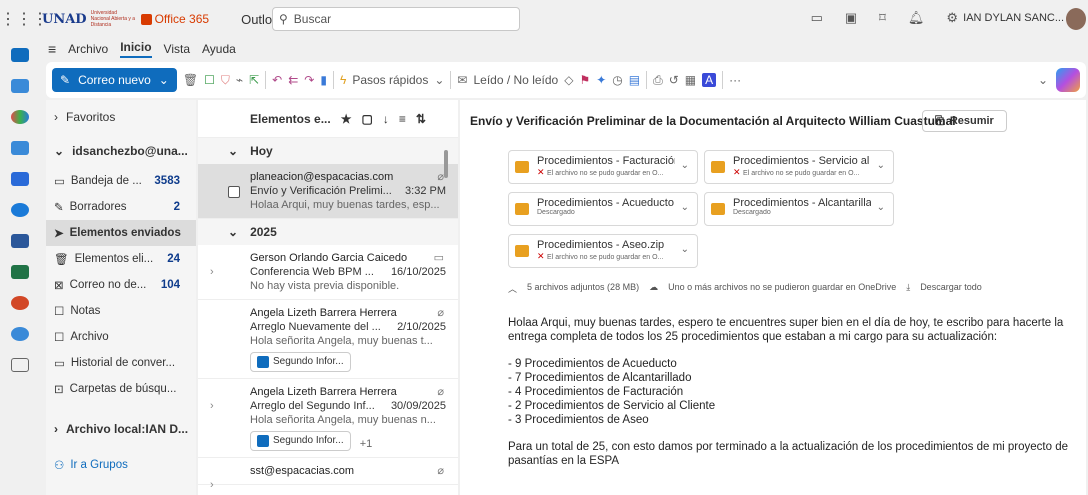  I want to click on read-unread-button: Leído / No leído, so click(515, 80).